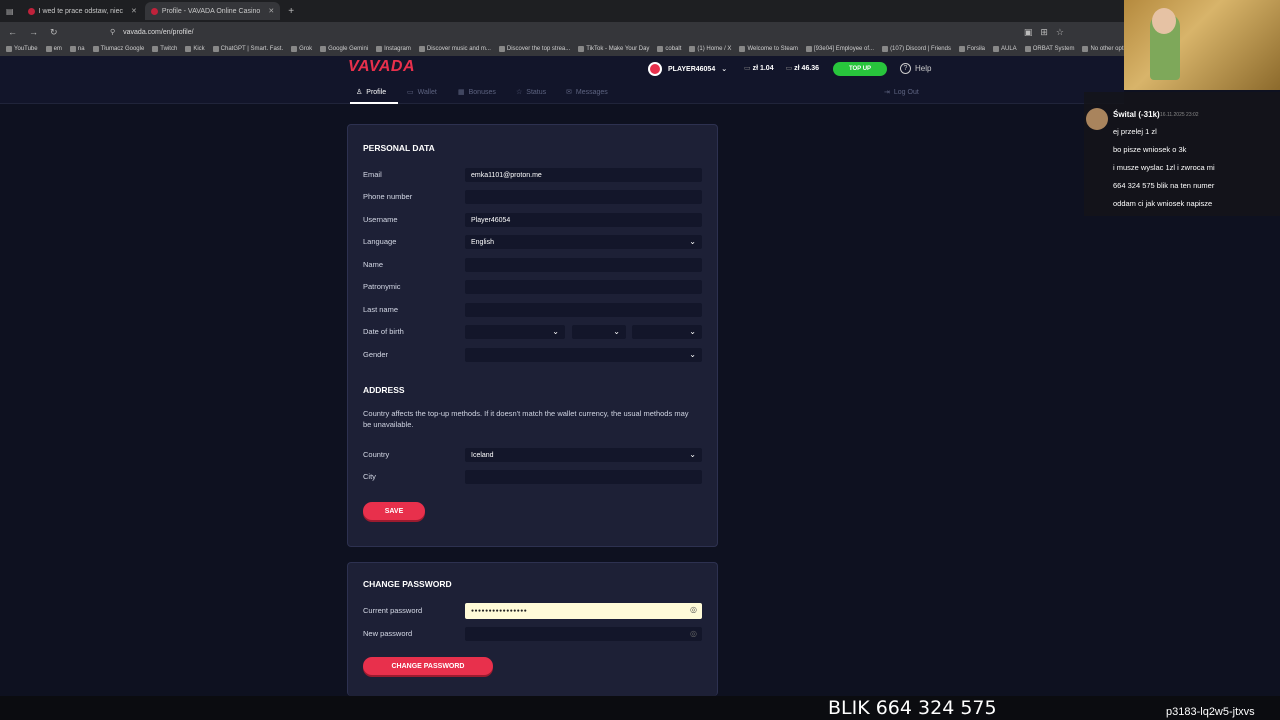 The height and width of the screenshot is (720, 1280). I want to click on address-bar: ← → ↻ ⚲ vavada.com/en/profile/ ▣ ⊞ ☆, so click(562, 32).